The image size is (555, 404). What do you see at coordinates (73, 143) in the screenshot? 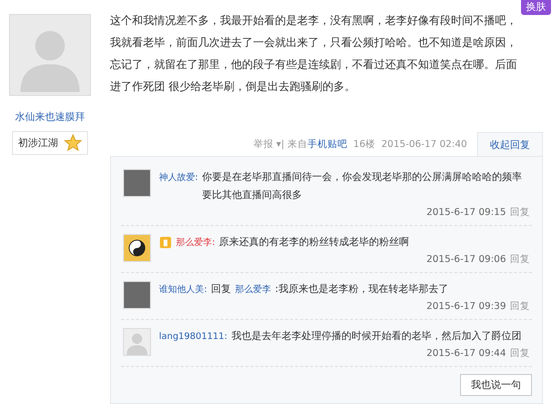
I see `star-icon` at bounding box center [73, 143].